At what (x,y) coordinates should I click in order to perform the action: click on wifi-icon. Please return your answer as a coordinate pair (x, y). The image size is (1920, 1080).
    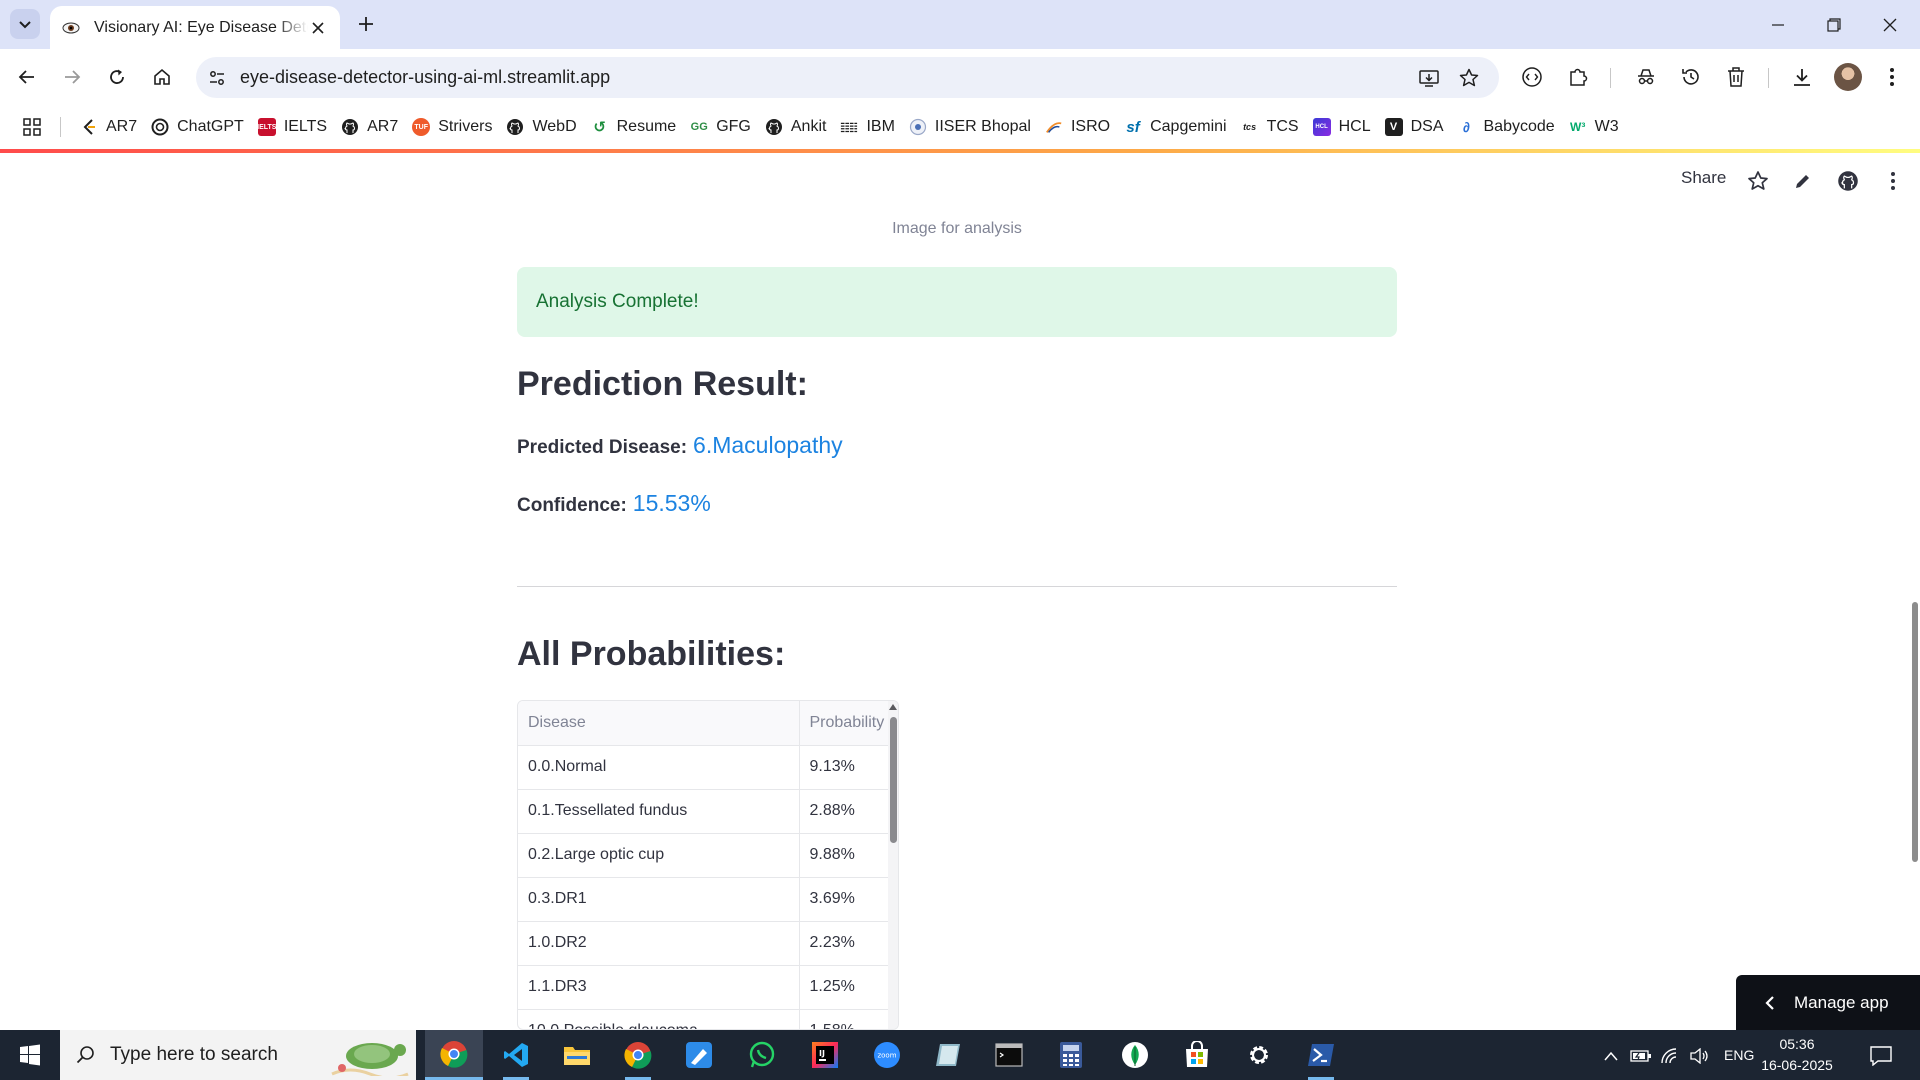
    Looking at the image, I should click on (1671, 1056).